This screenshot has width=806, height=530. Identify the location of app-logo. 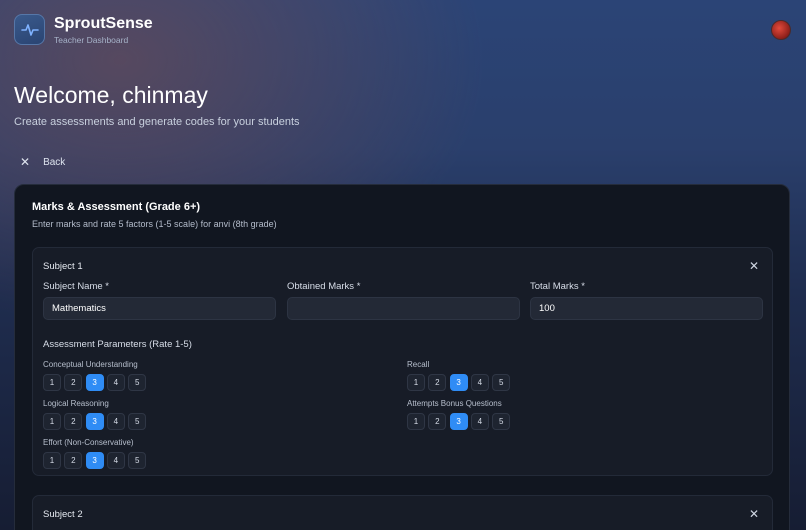
(29, 29).